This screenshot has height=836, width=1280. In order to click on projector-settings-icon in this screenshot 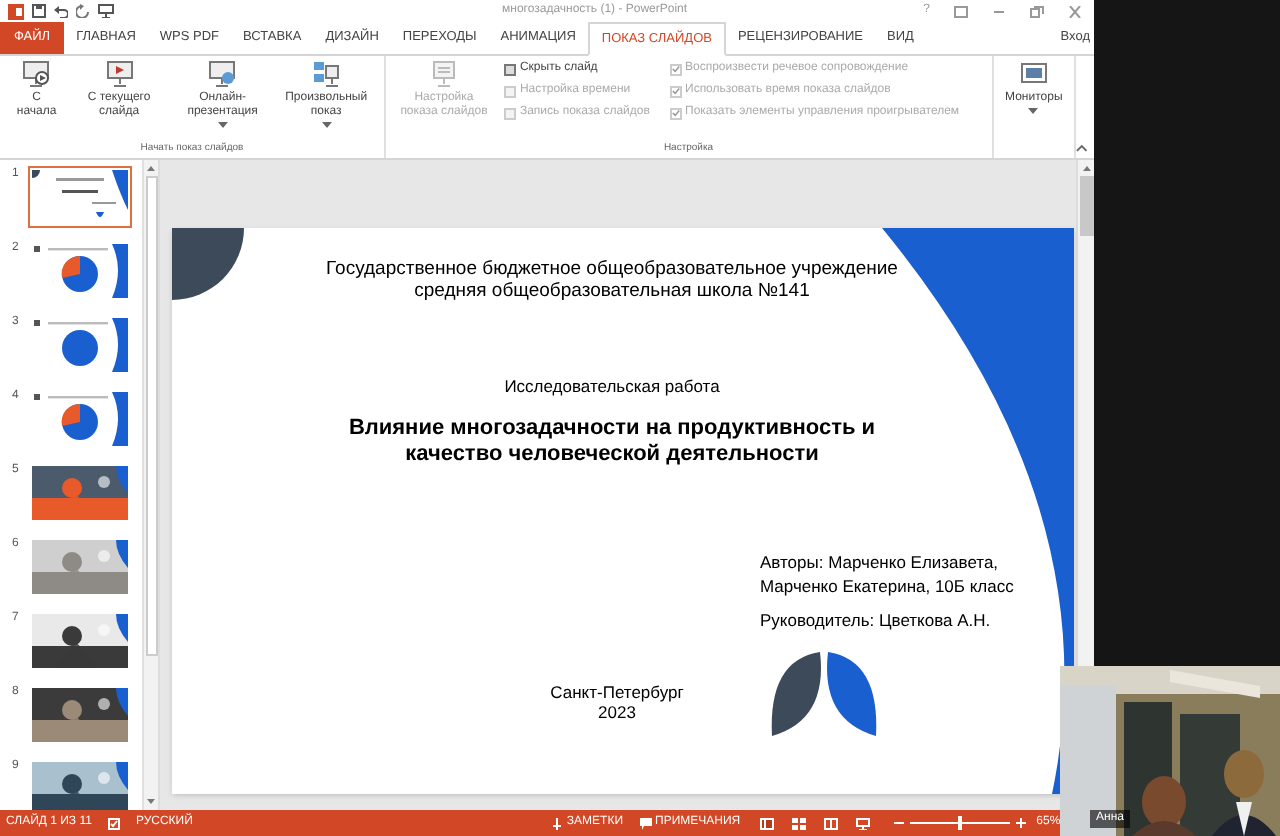, I will do `click(443, 74)`.